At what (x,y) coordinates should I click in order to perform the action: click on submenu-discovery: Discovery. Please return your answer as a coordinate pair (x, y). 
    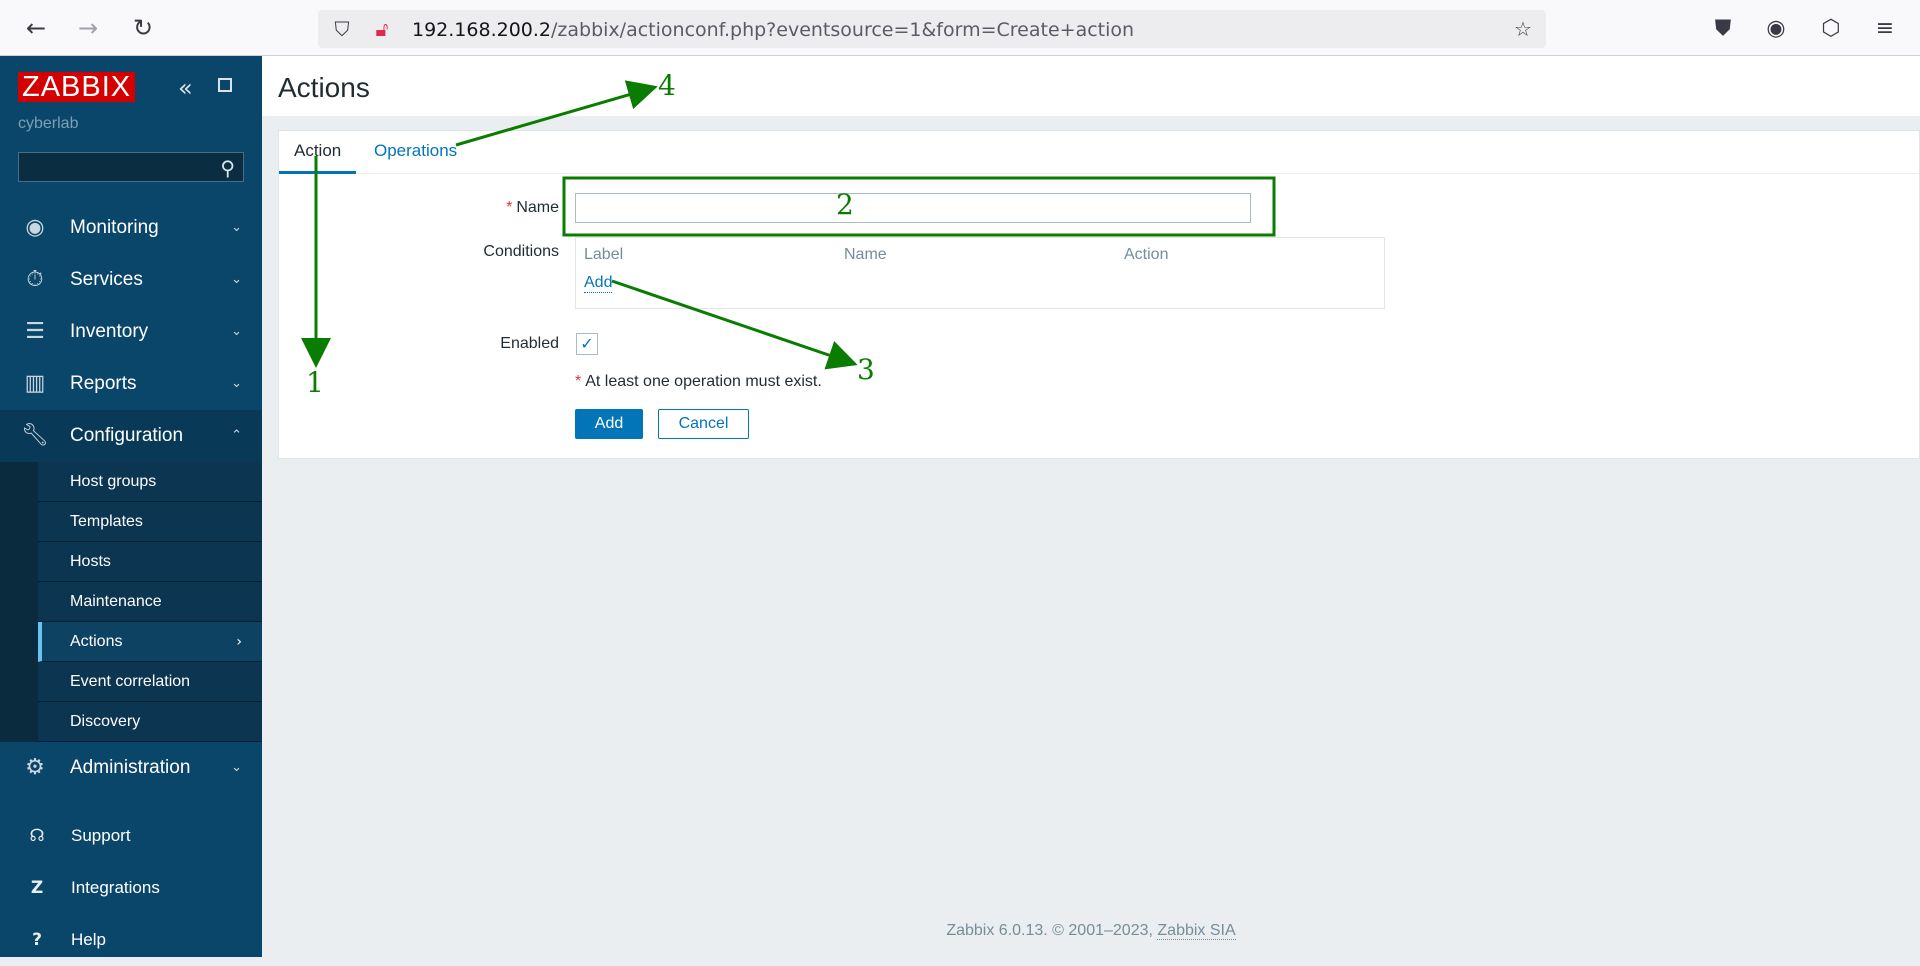
    Looking at the image, I should click on (150, 722).